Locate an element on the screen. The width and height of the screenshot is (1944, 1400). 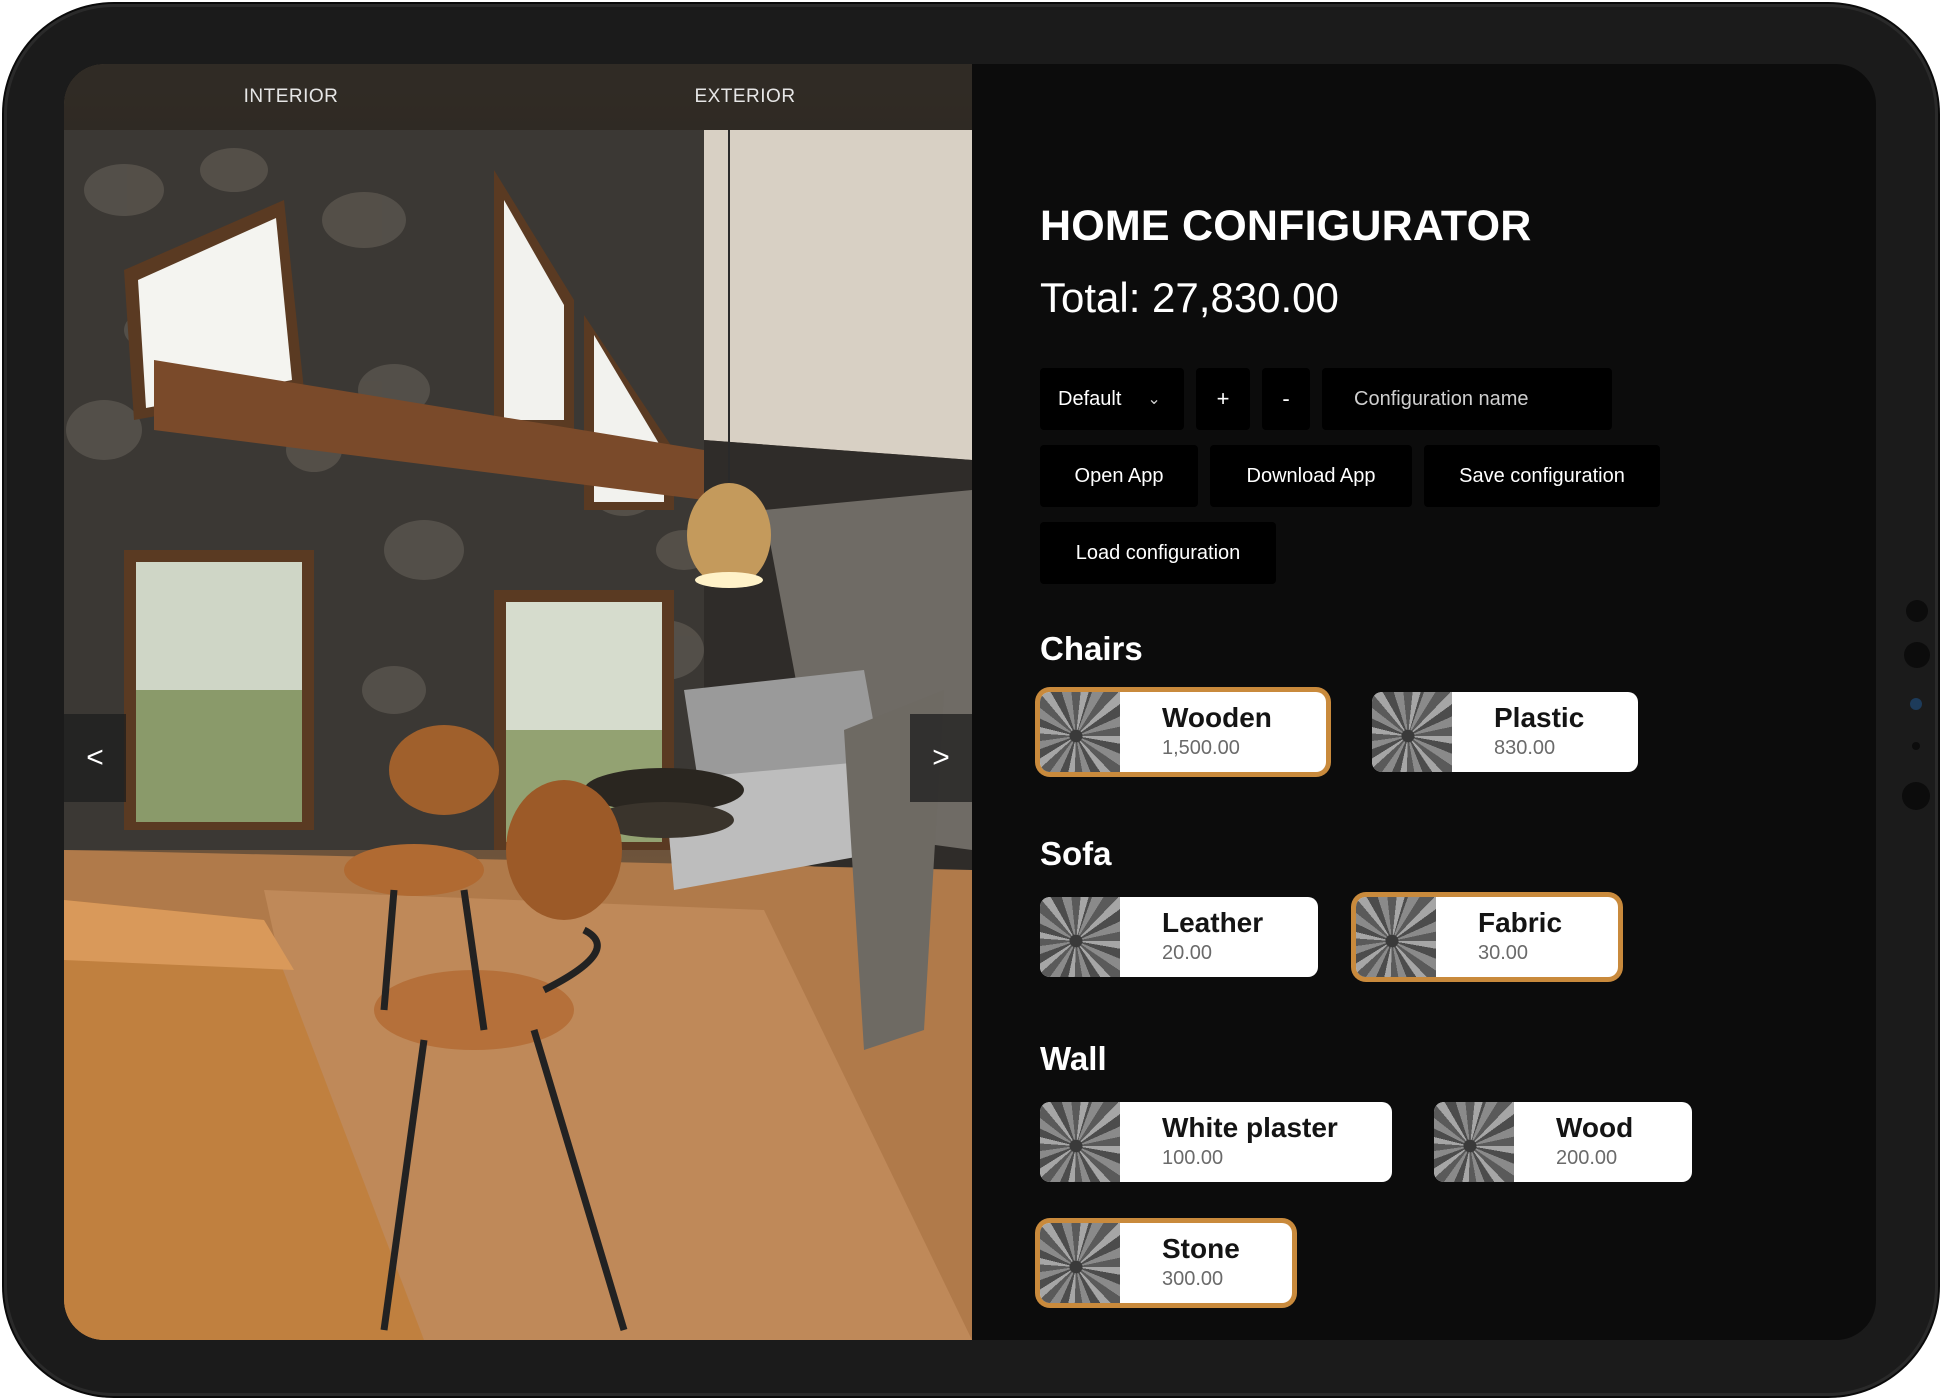
option-chairs-plastic: Plastic 830.00 is located at coordinates (1505, 732).